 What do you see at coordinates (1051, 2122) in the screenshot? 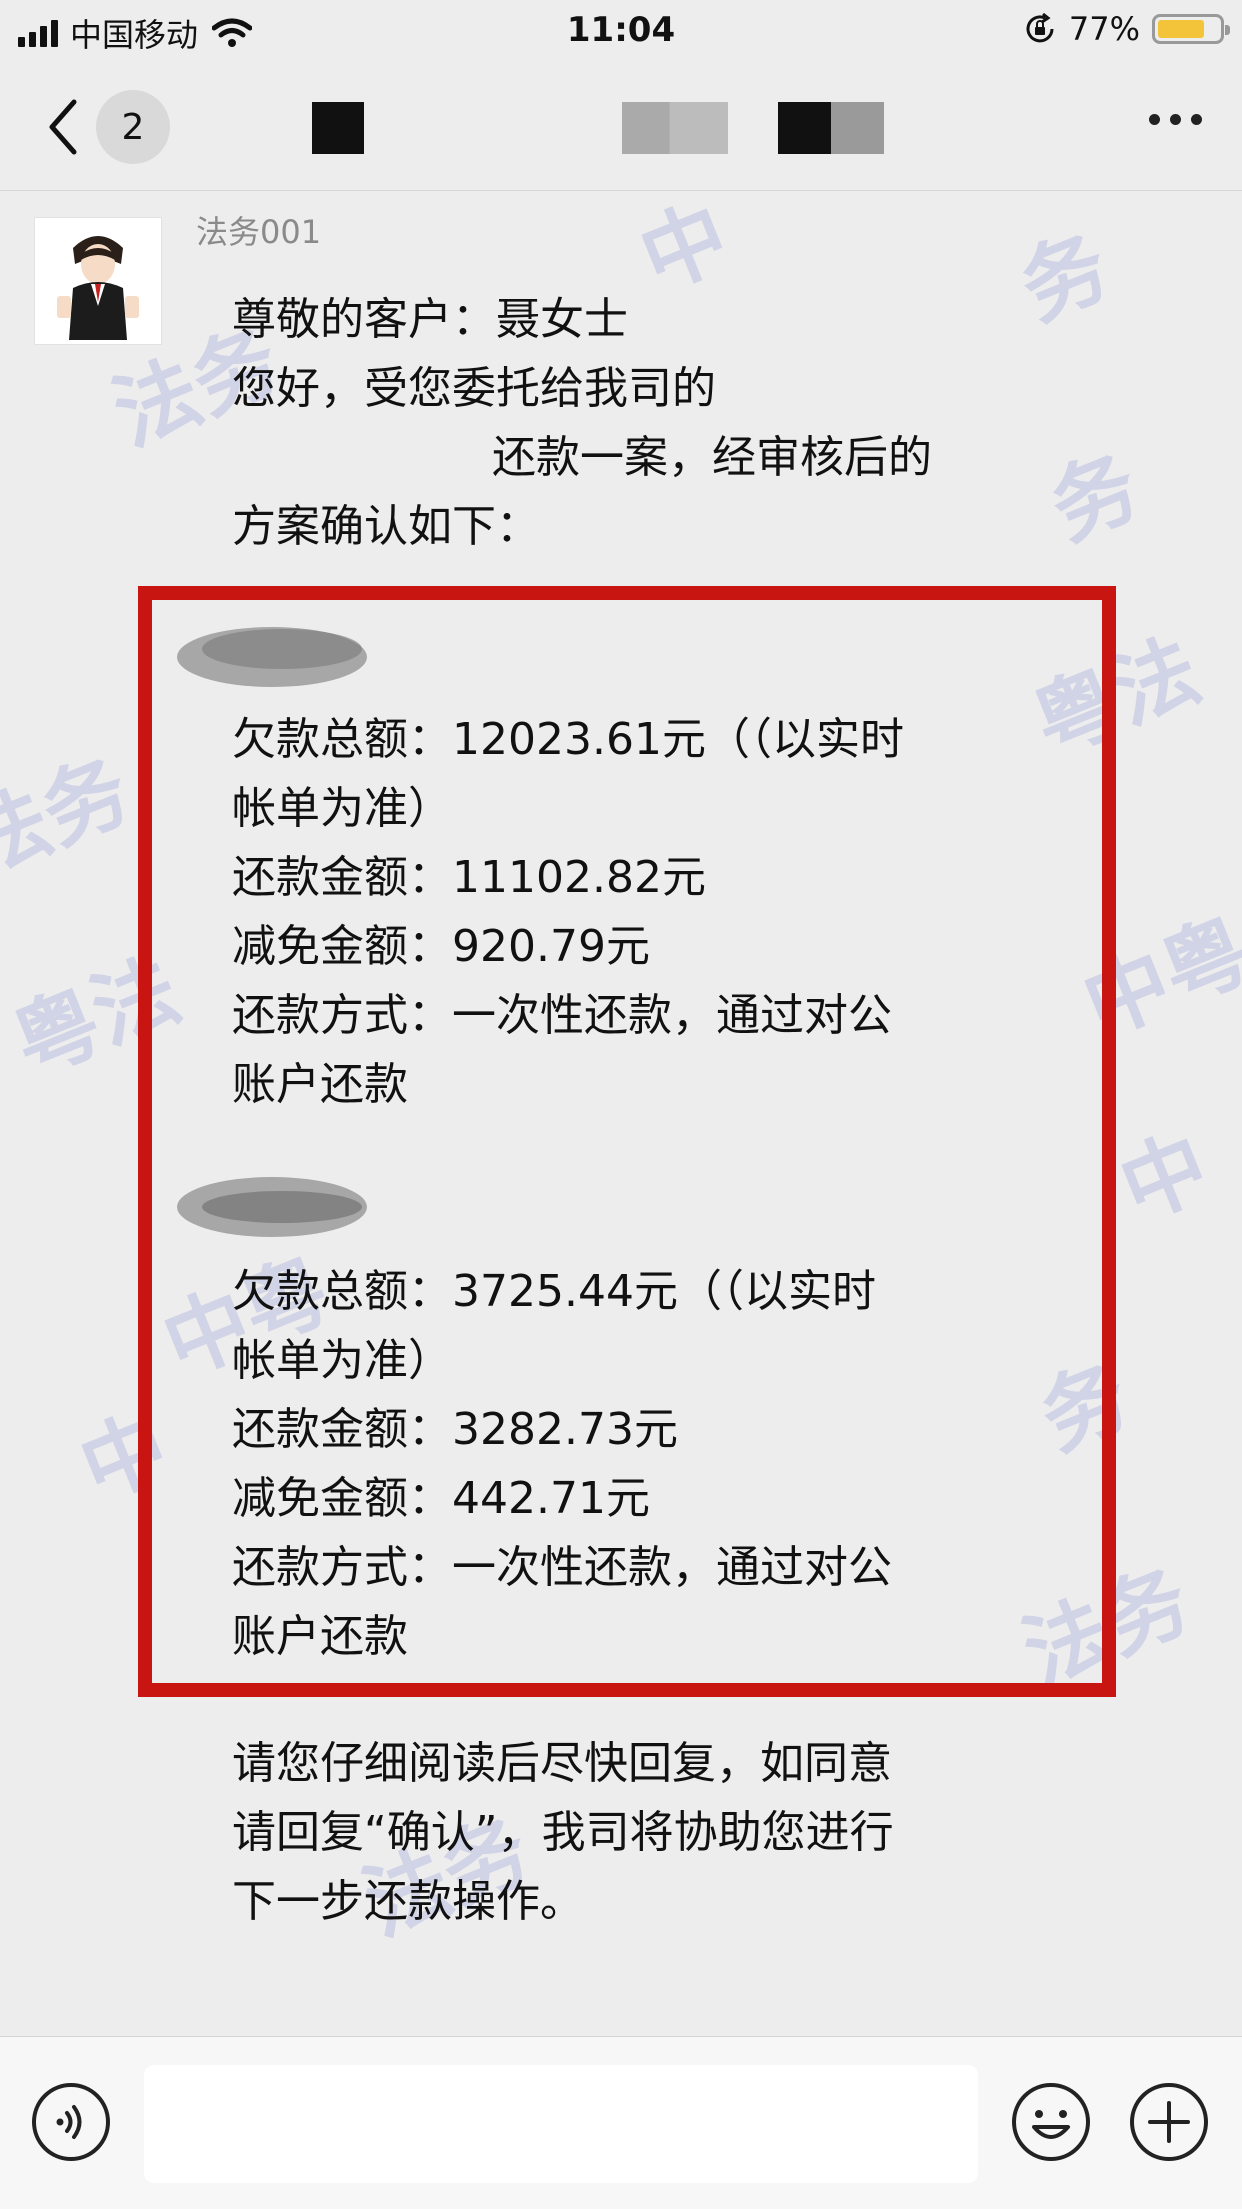
I see `emoji-icon` at bounding box center [1051, 2122].